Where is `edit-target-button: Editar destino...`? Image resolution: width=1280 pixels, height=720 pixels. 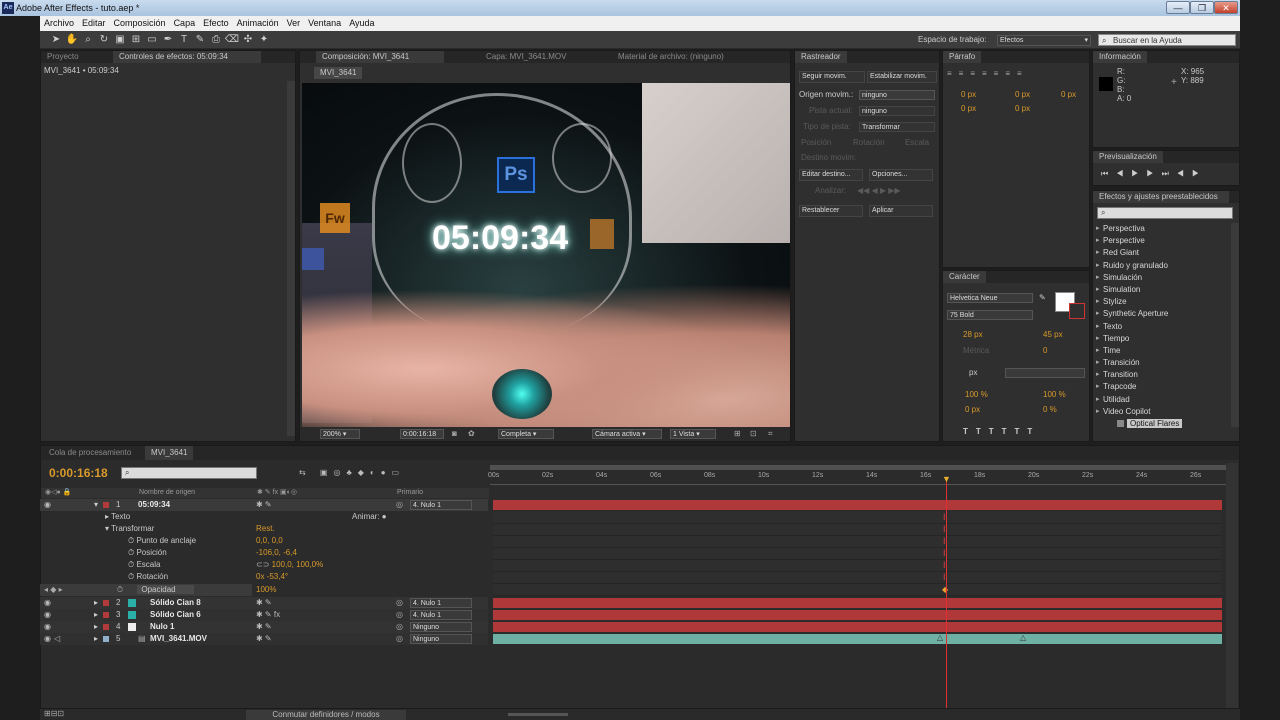 edit-target-button: Editar destino... is located at coordinates (831, 175).